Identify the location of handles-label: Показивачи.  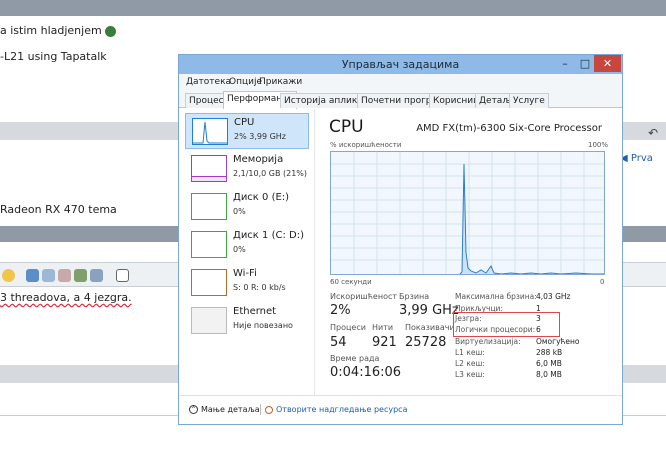
(430, 327).